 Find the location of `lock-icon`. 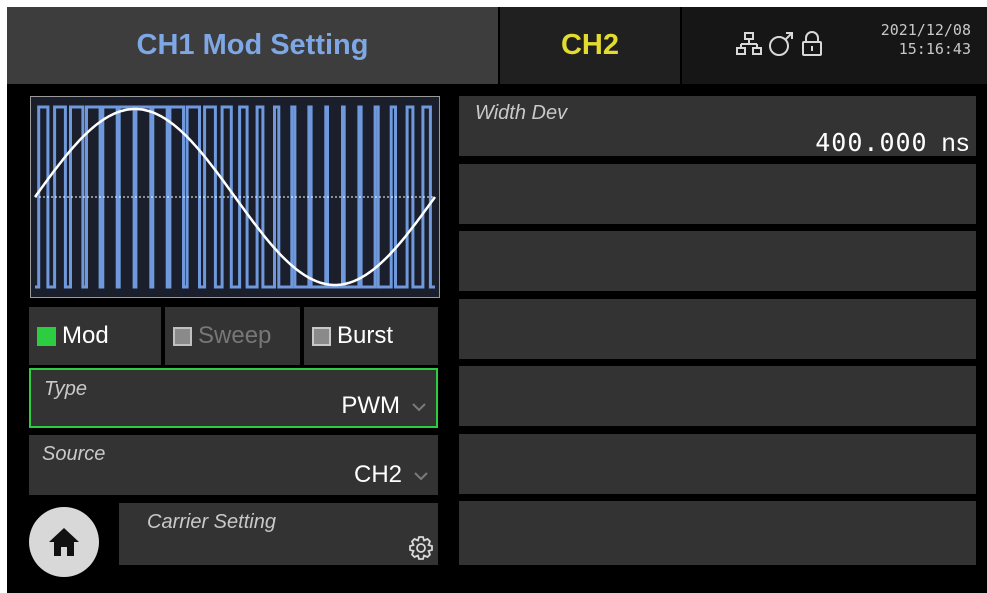

lock-icon is located at coordinates (812, 43).